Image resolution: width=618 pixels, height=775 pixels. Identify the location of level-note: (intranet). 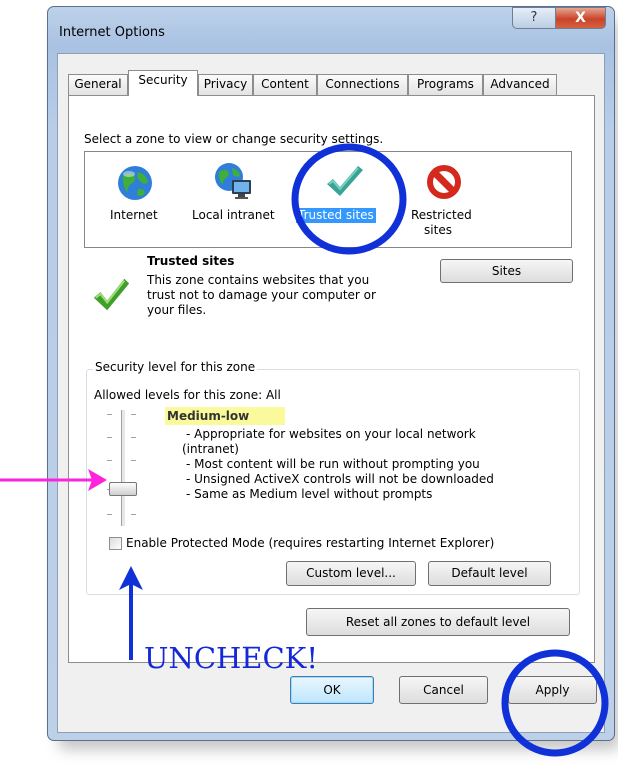
(210, 449).